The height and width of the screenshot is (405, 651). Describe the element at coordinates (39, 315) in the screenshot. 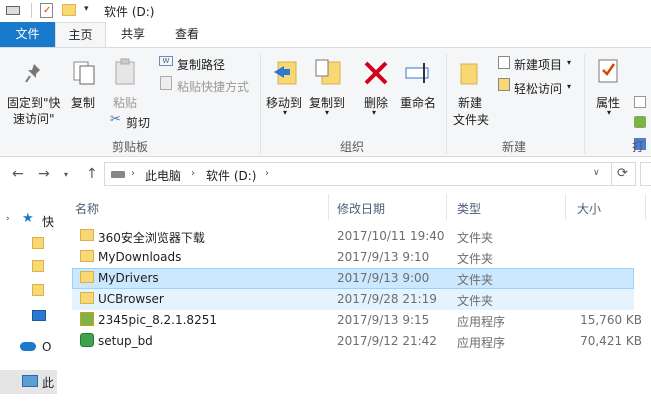

I see `desktop-icon` at that location.